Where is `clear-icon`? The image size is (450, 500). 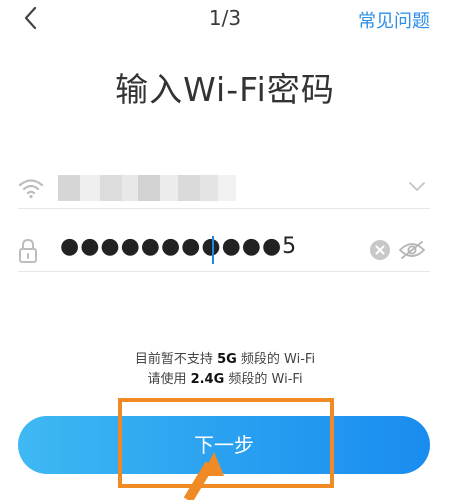
clear-icon is located at coordinates (380, 250).